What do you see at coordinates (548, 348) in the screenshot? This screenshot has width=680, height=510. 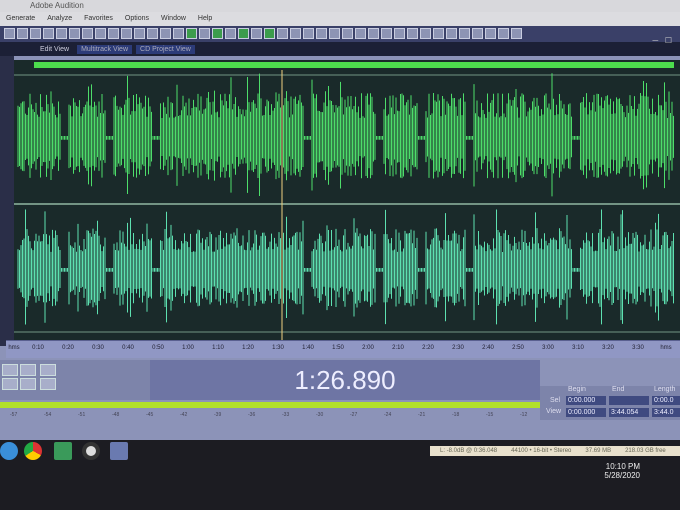 I see `ruler-tick: 3:00` at bounding box center [548, 348].